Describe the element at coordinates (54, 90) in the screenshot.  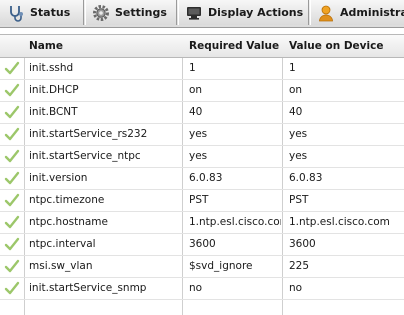
I see `setting-name: init.DHCP` at that location.